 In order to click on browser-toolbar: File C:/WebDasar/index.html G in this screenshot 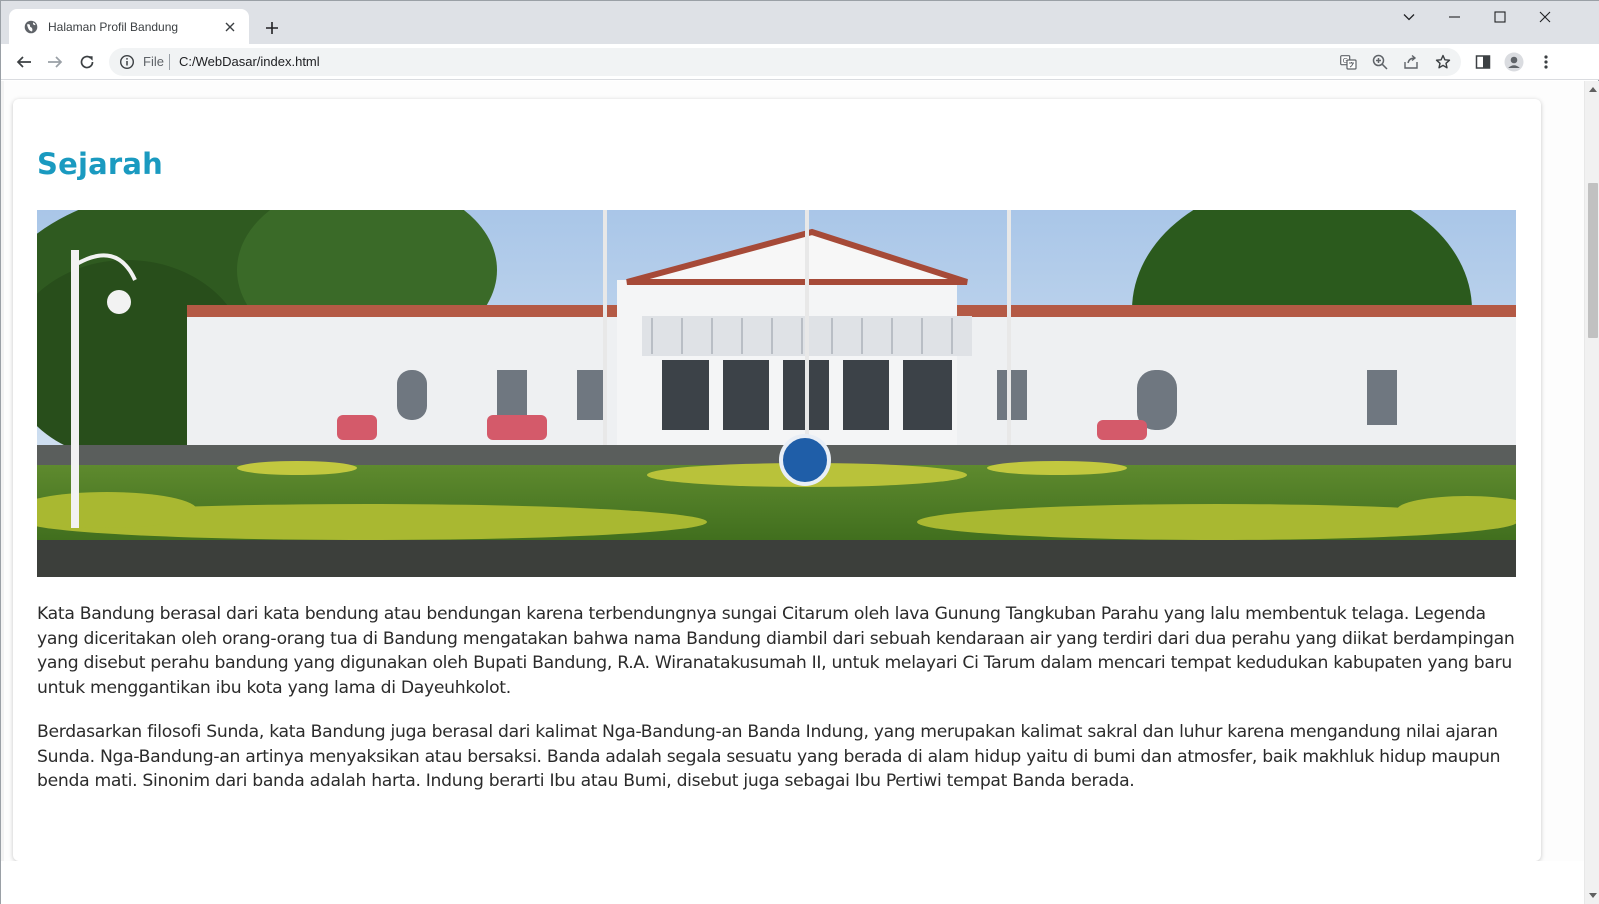, I will do `click(800, 62)`.